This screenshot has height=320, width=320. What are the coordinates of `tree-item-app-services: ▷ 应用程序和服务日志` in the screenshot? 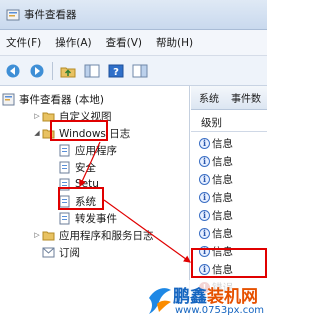 It's located at (93, 235).